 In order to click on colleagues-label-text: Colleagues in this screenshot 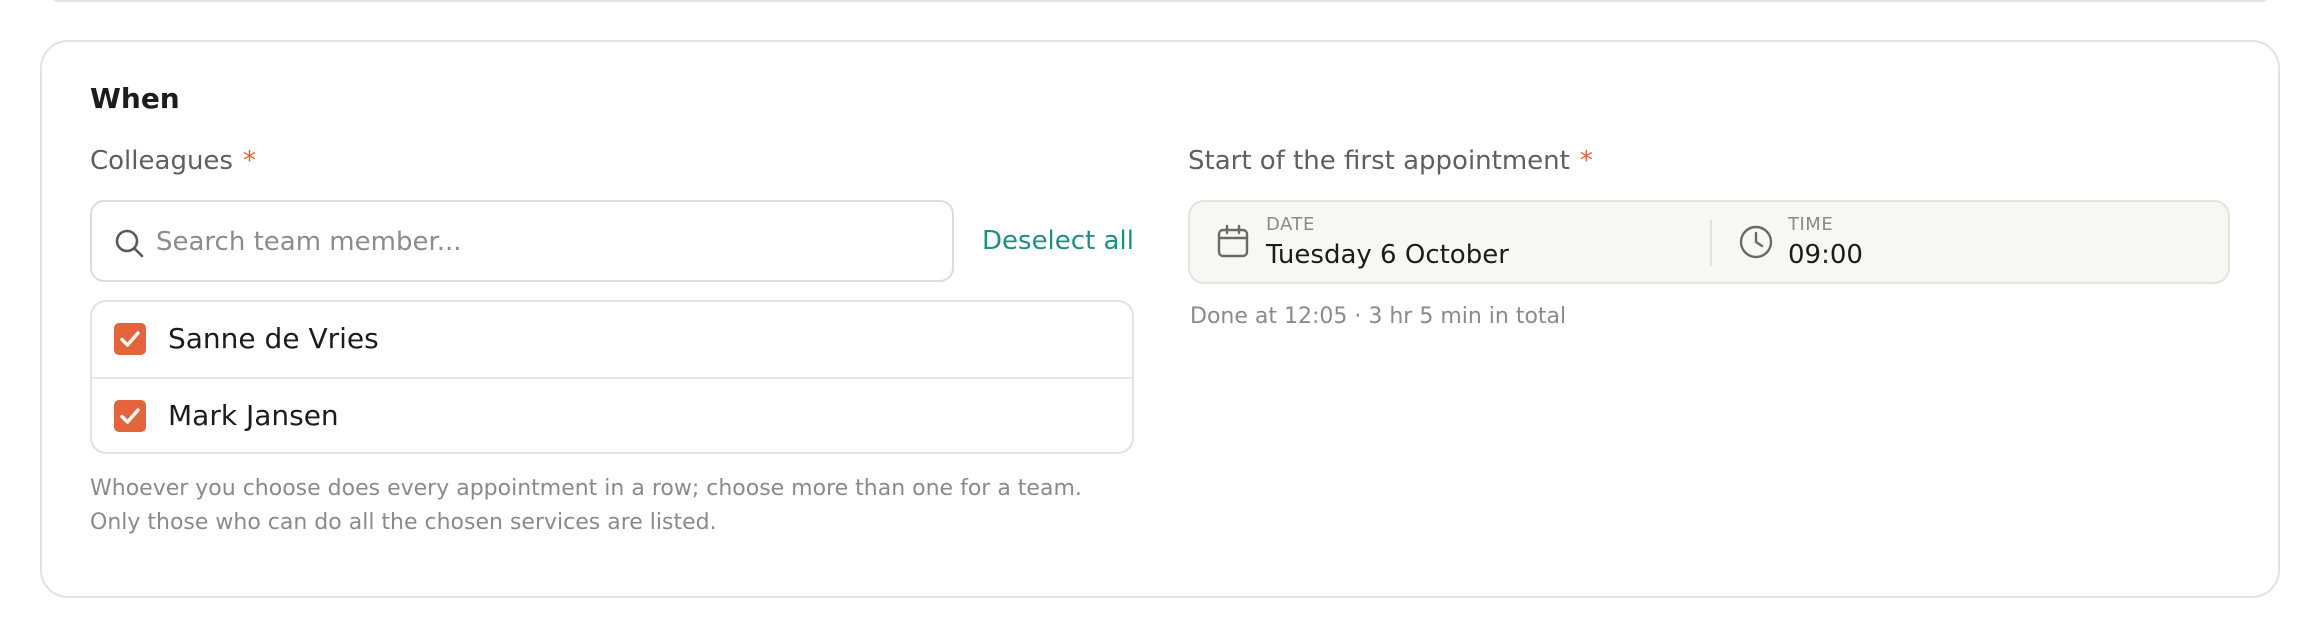, I will do `click(161, 161)`.